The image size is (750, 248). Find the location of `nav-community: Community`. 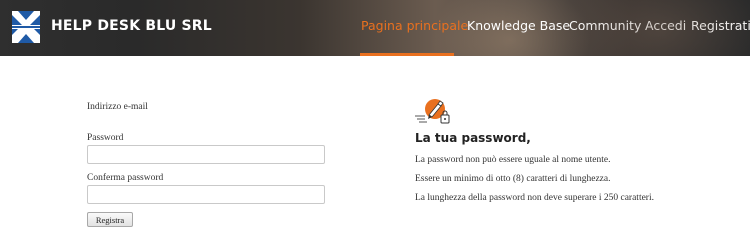

nav-community: Community is located at coordinates (605, 25).